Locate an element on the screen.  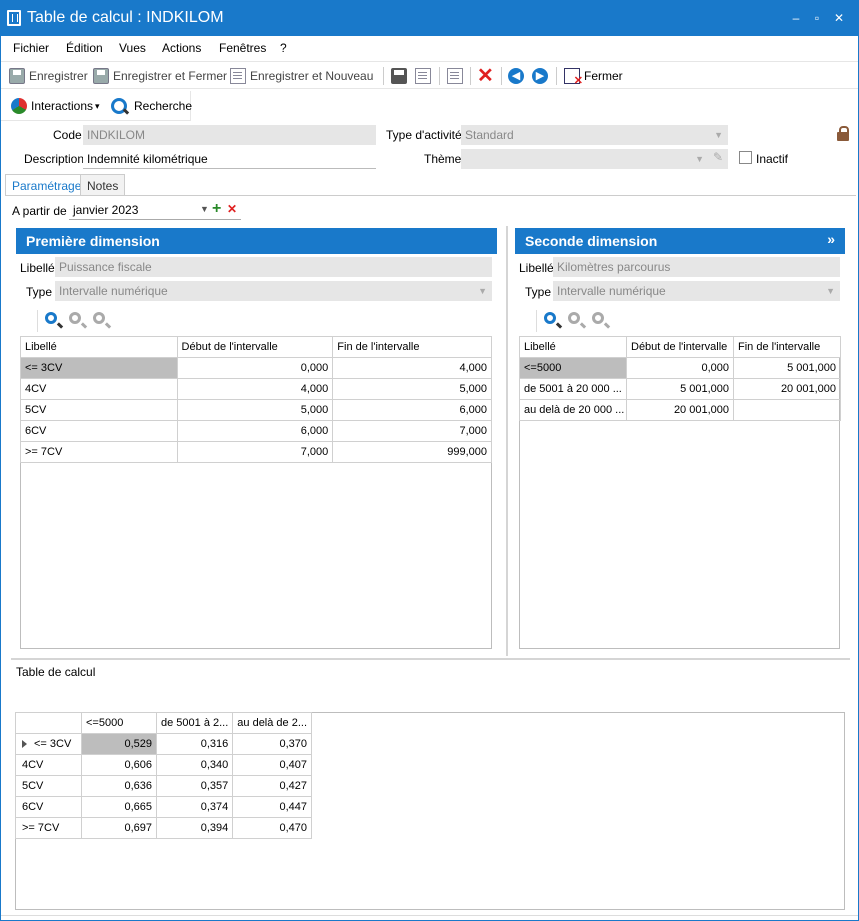
remove-icon: ✕ is located at coordinates (232, 209).